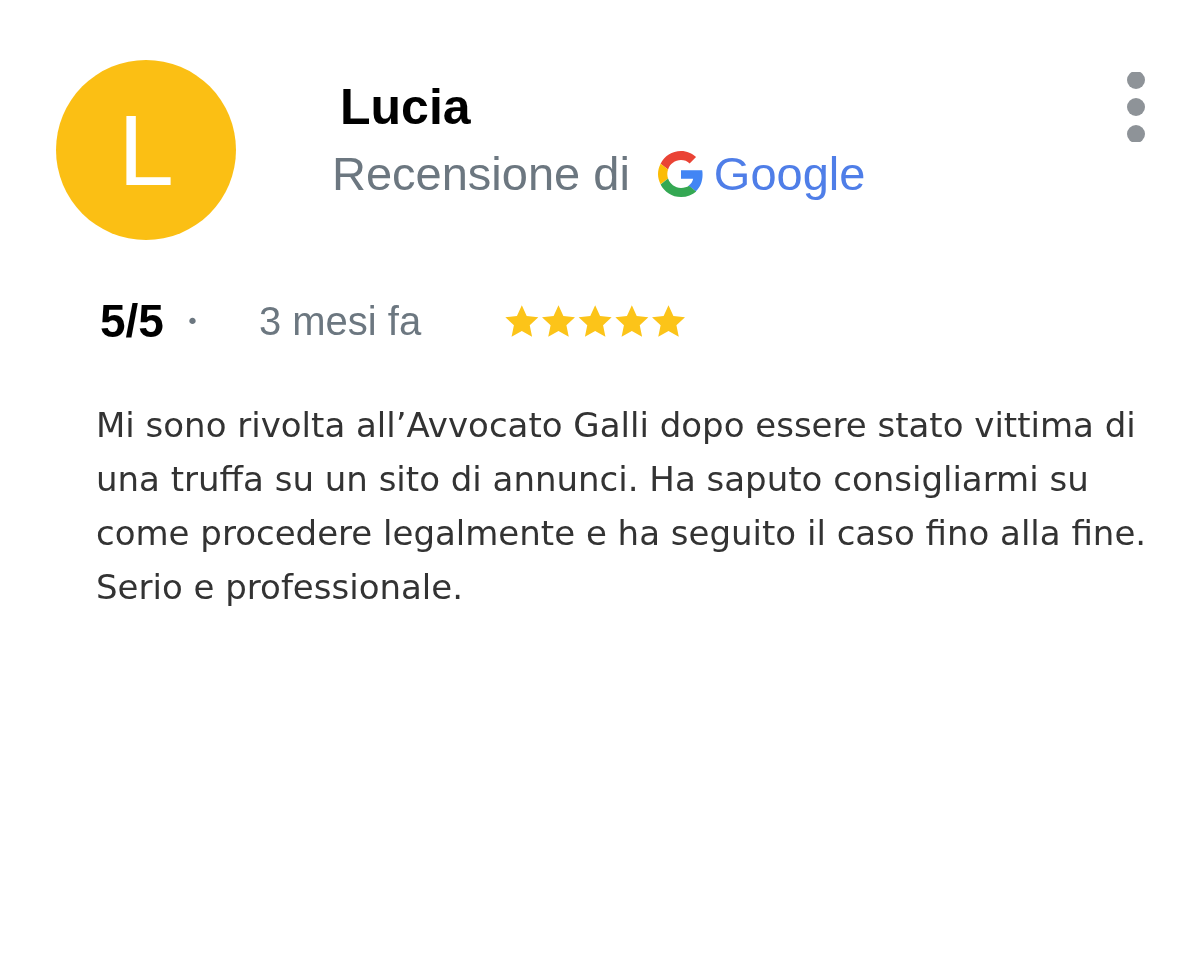 The width and height of the screenshot is (1200, 960). What do you see at coordinates (132, 321) in the screenshot?
I see `rating-score: 5/5` at bounding box center [132, 321].